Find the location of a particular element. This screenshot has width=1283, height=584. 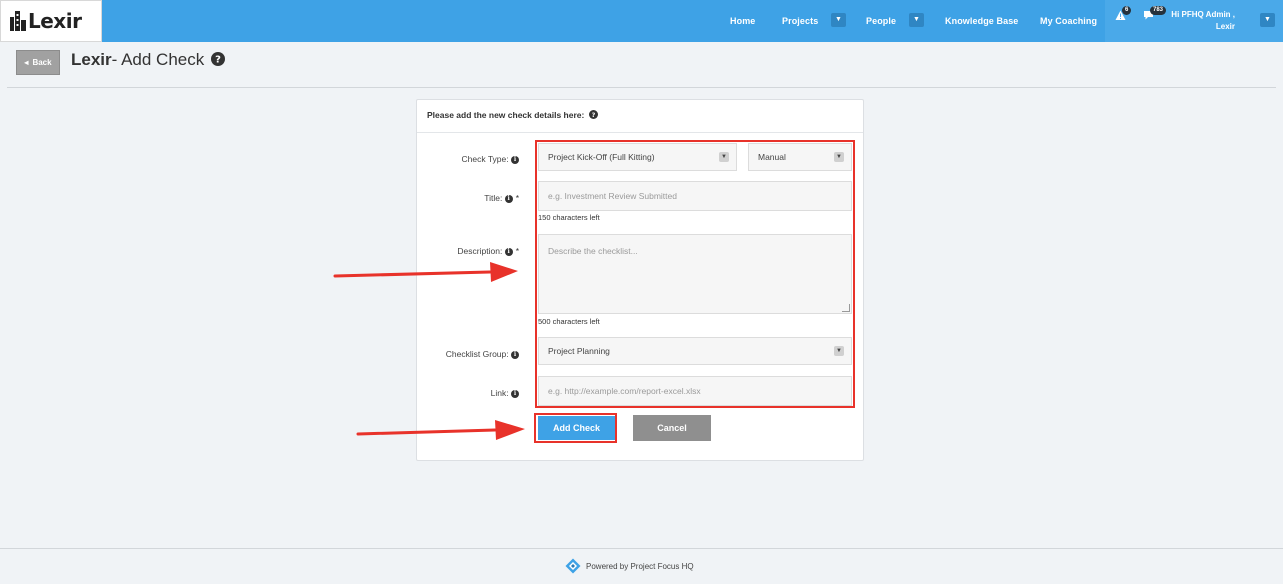

logo: Lexir is located at coordinates (51, 21).